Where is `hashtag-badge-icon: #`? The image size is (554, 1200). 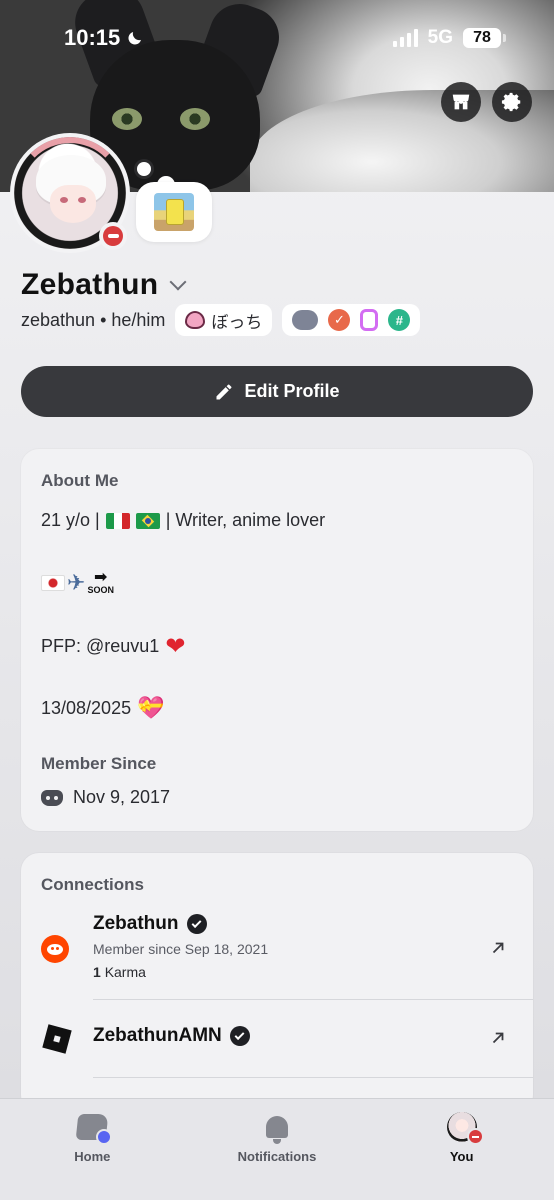 hashtag-badge-icon: # is located at coordinates (399, 320).